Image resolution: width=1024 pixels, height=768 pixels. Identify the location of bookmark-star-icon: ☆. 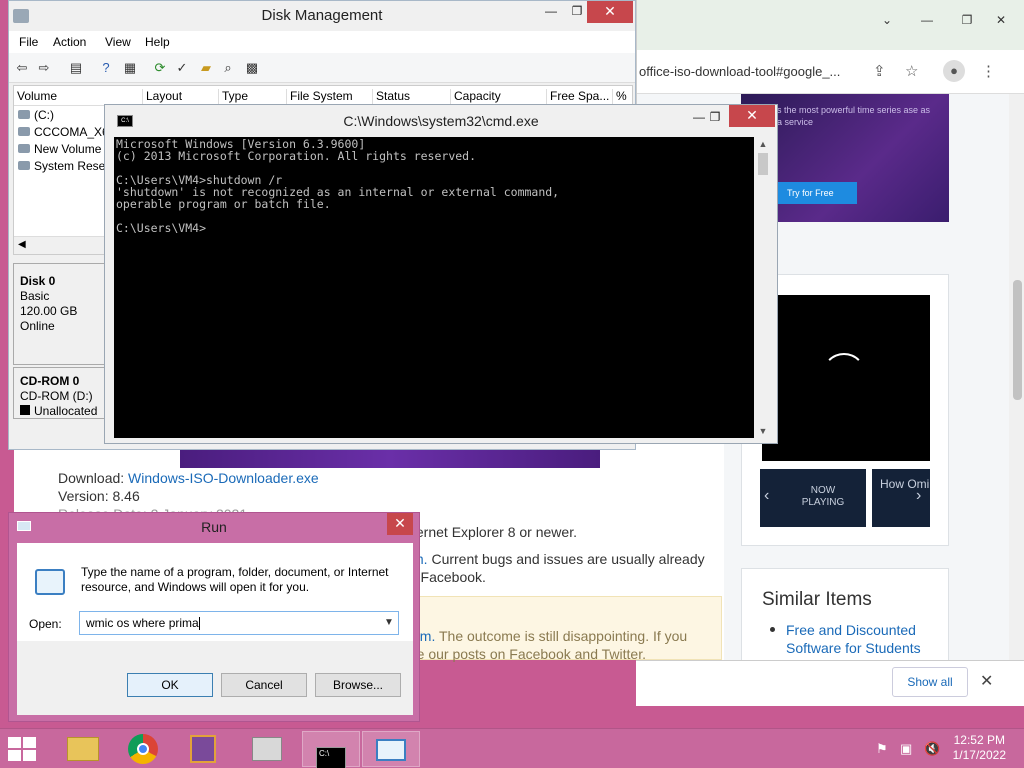
(911, 71).